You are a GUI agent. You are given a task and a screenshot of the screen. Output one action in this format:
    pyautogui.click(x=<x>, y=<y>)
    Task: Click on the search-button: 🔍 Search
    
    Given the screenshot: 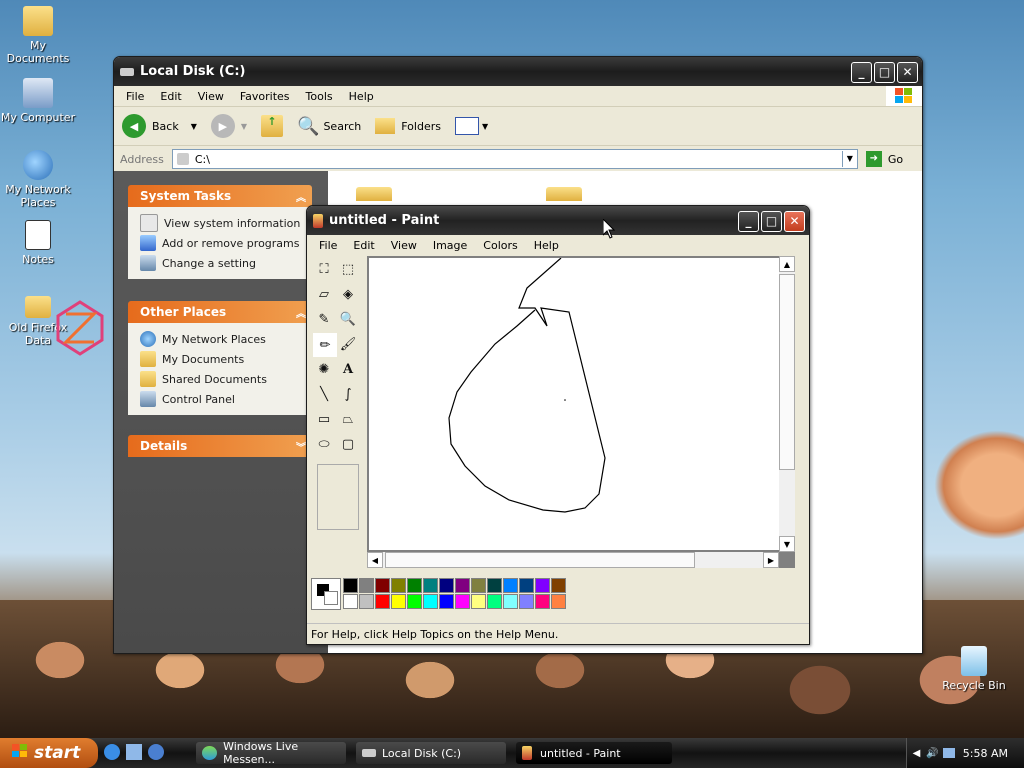 What is the action you would take?
    pyautogui.click(x=329, y=126)
    